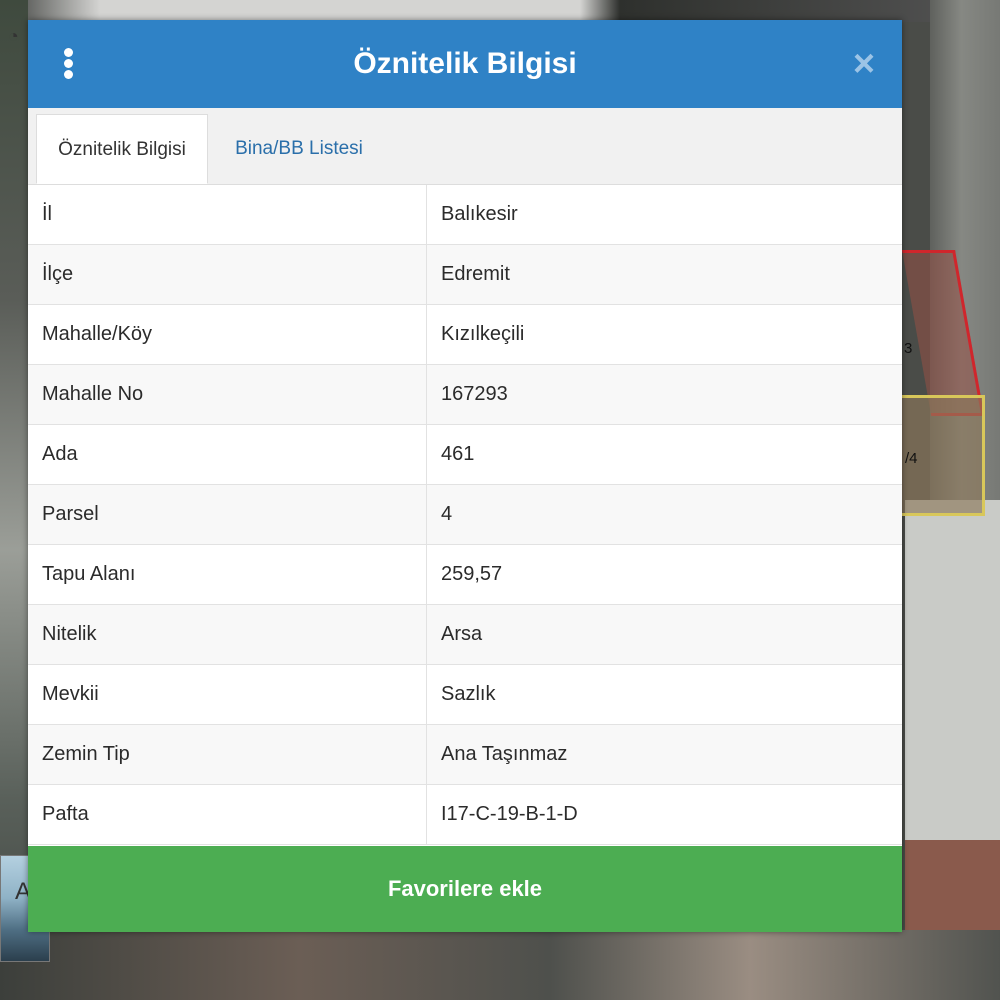 The width and height of the screenshot is (1000, 1000). Describe the element at coordinates (47, 214) in the screenshot. I see `attribute-key: İl` at that location.